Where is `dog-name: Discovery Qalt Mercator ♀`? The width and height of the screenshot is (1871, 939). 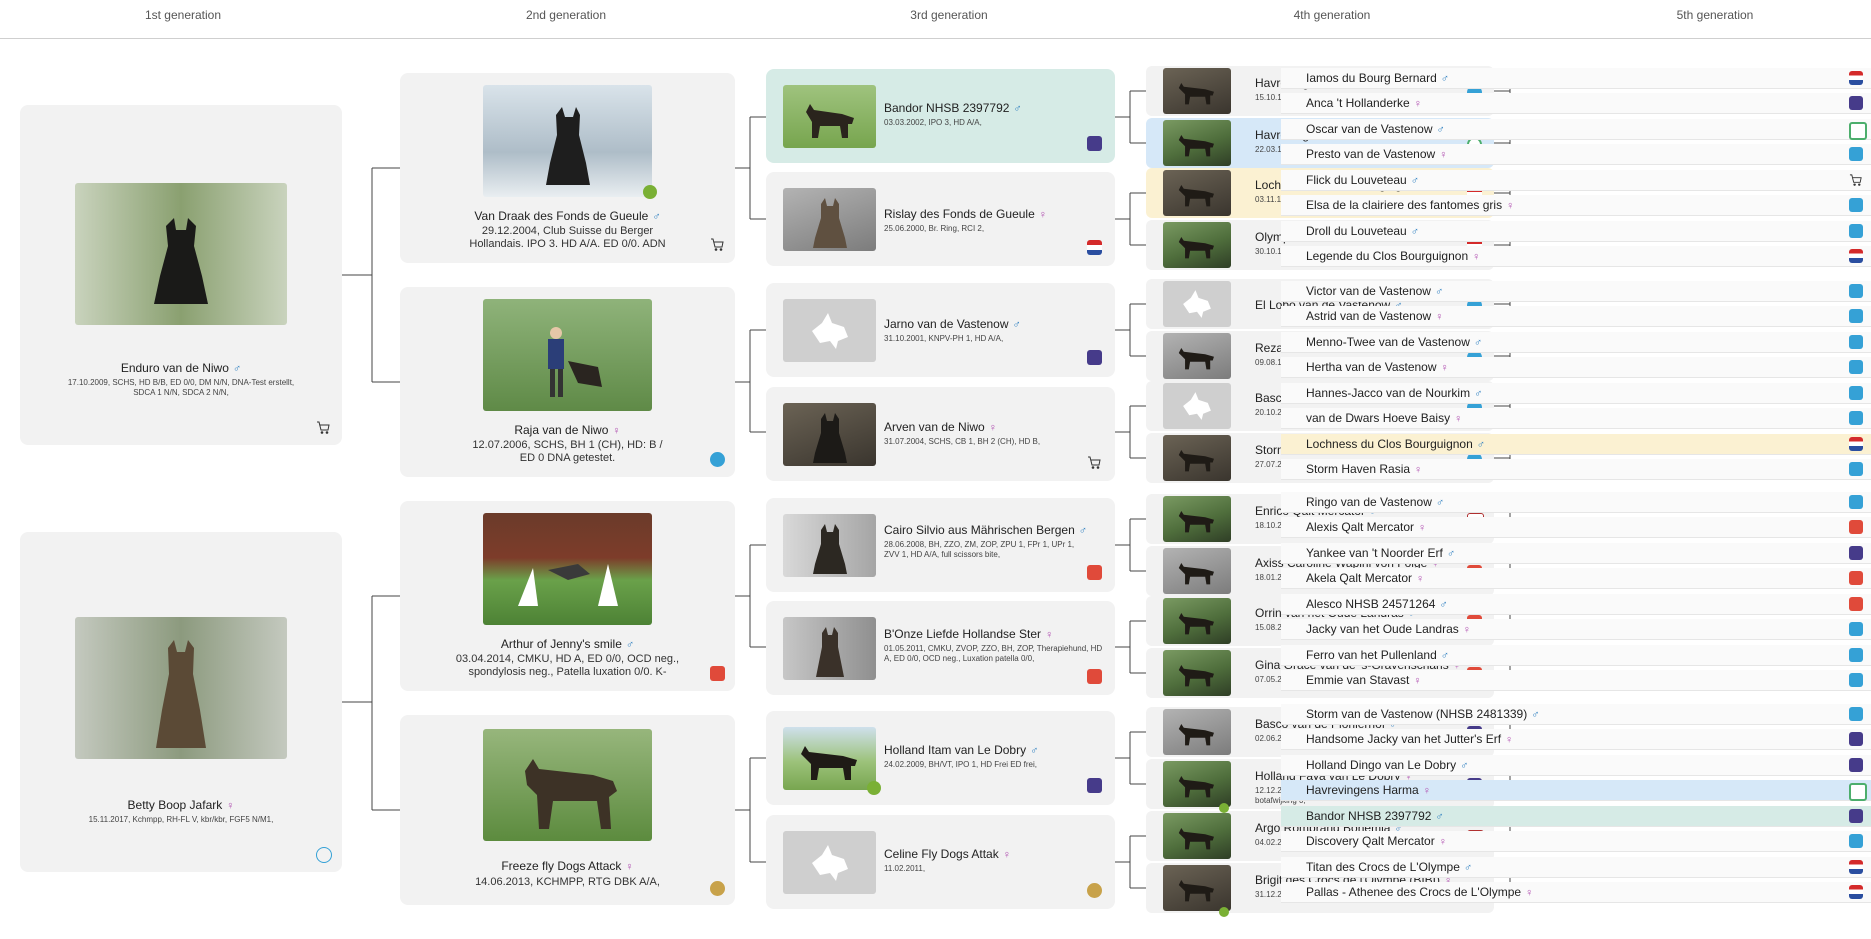 dog-name: Discovery Qalt Mercator ♀ is located at coordinates (1376, 841).